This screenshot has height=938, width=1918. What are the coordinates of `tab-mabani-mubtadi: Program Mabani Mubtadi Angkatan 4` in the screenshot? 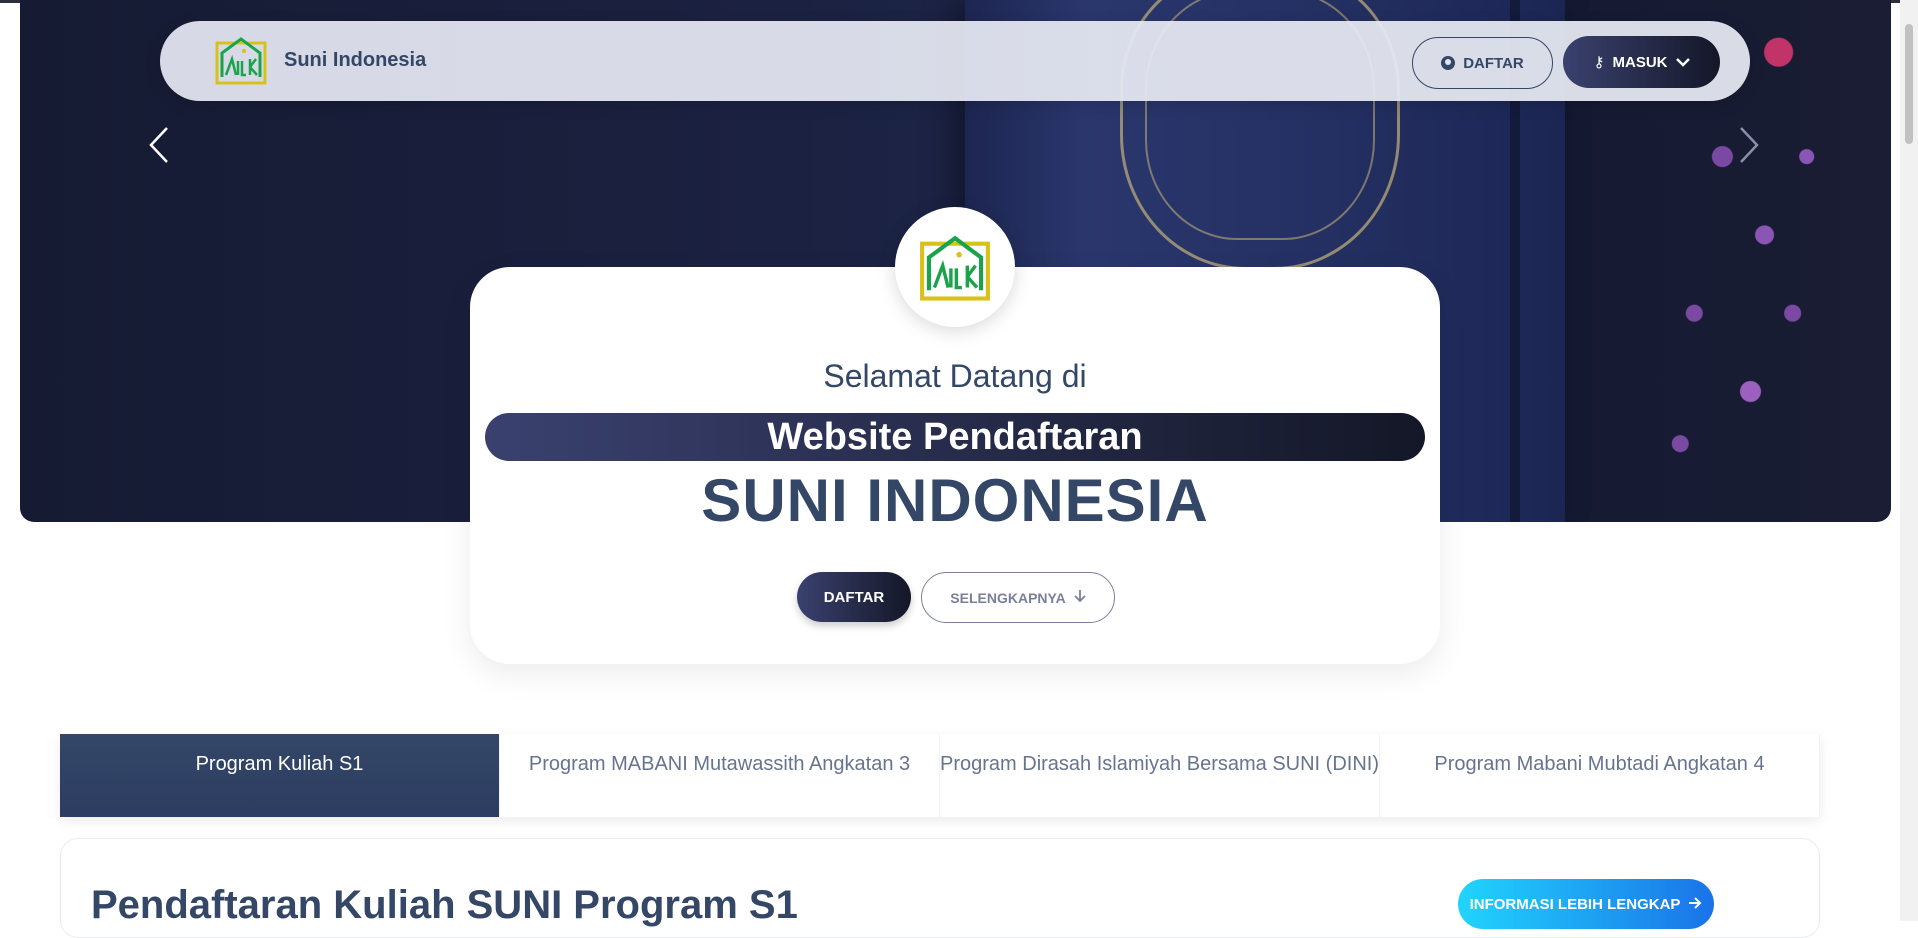 It's located at (1600, 775).